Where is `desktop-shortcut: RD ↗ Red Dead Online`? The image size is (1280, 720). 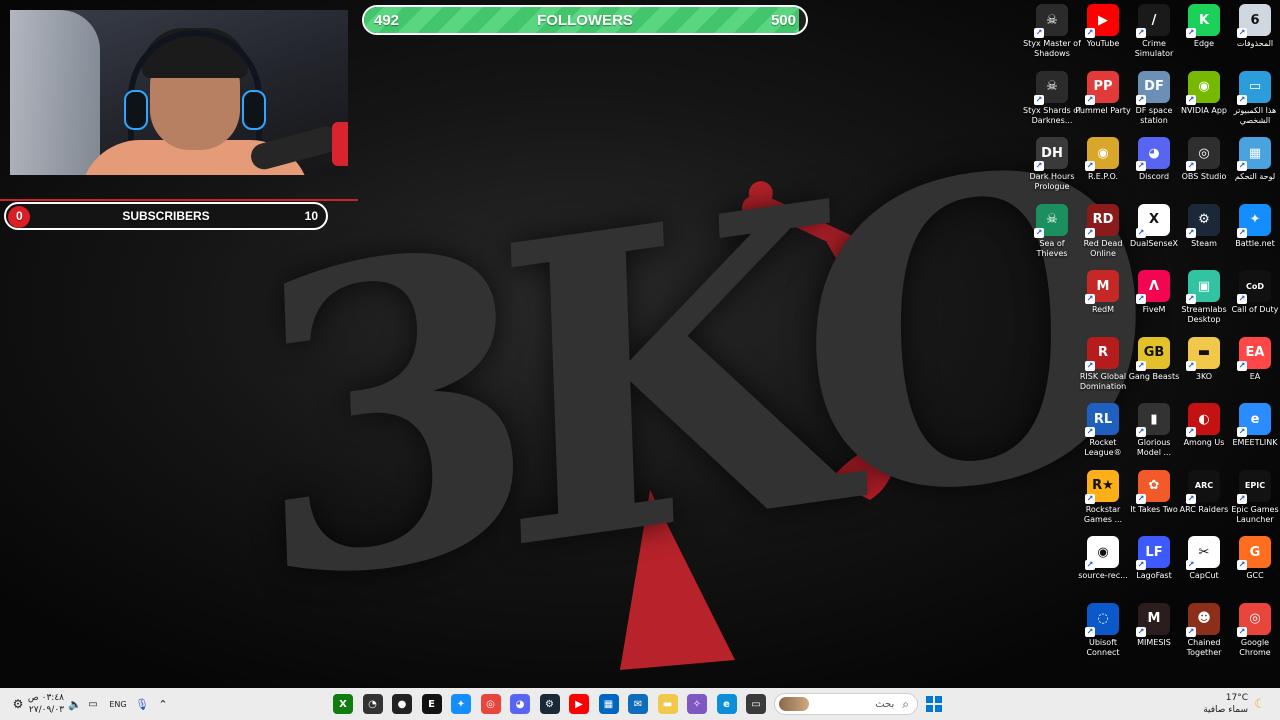 desktop-shortcut: RD ↗ Red Dead Online is located at coordinates (1103, 235).